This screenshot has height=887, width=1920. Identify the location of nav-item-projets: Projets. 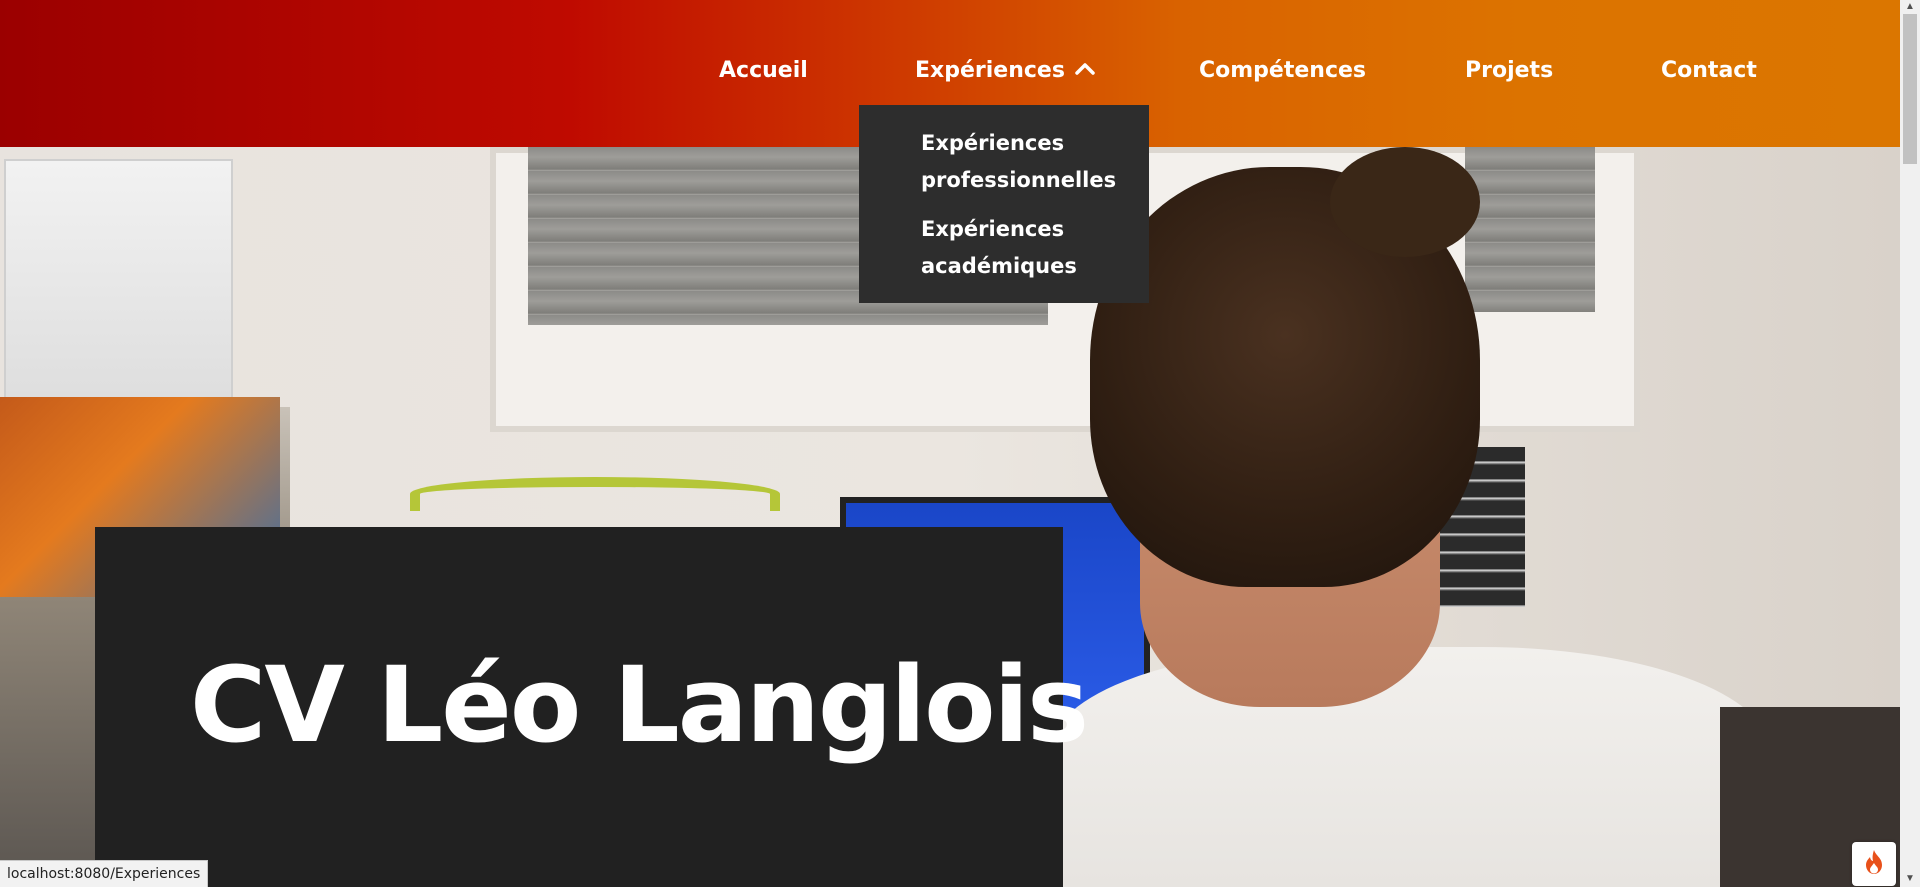
(1509, 71).